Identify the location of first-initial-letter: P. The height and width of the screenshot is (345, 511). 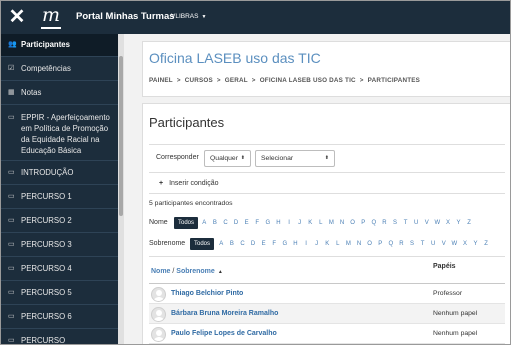
(363, 223).